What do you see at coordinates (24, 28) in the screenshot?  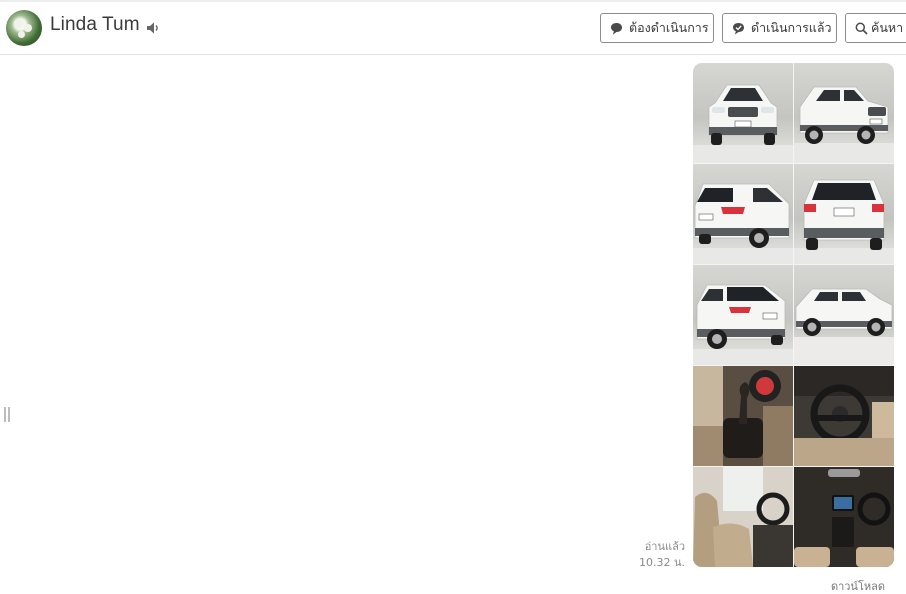 I see `avatar` at bounding box center [24, 28].